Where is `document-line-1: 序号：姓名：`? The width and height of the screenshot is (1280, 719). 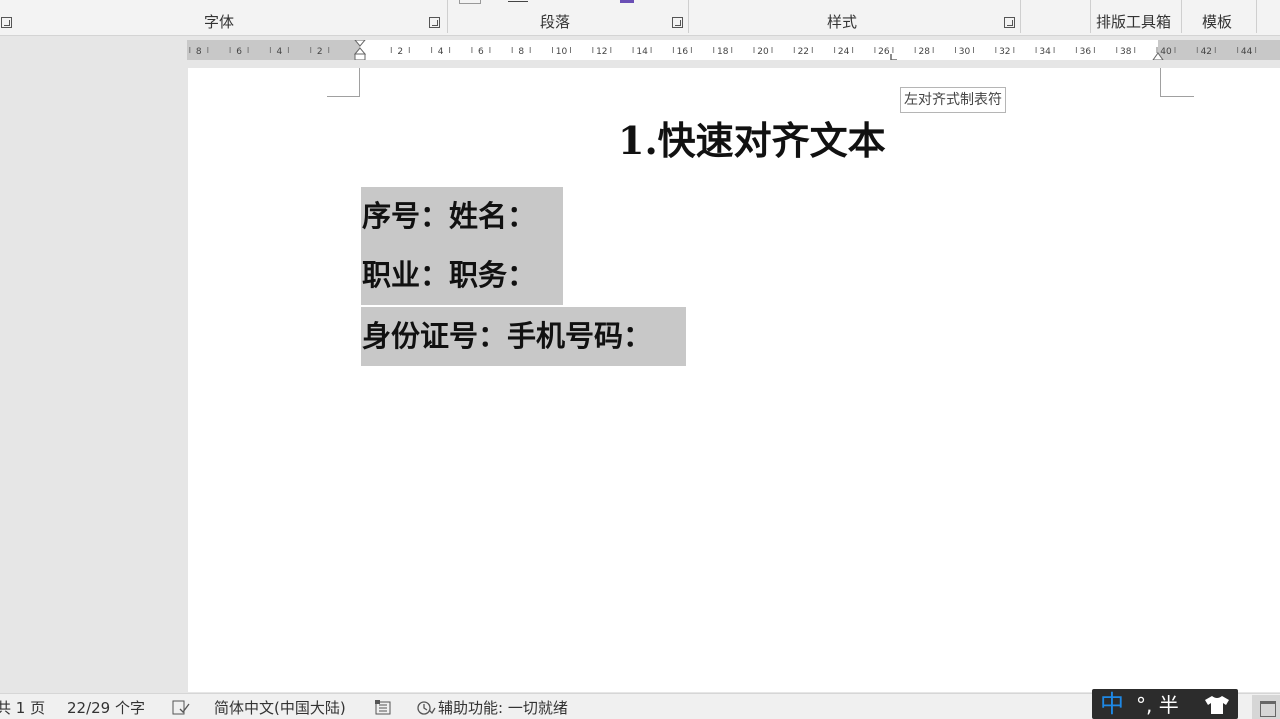
document-line-1: 序号：姓名： is located at coordinates (462, 216).